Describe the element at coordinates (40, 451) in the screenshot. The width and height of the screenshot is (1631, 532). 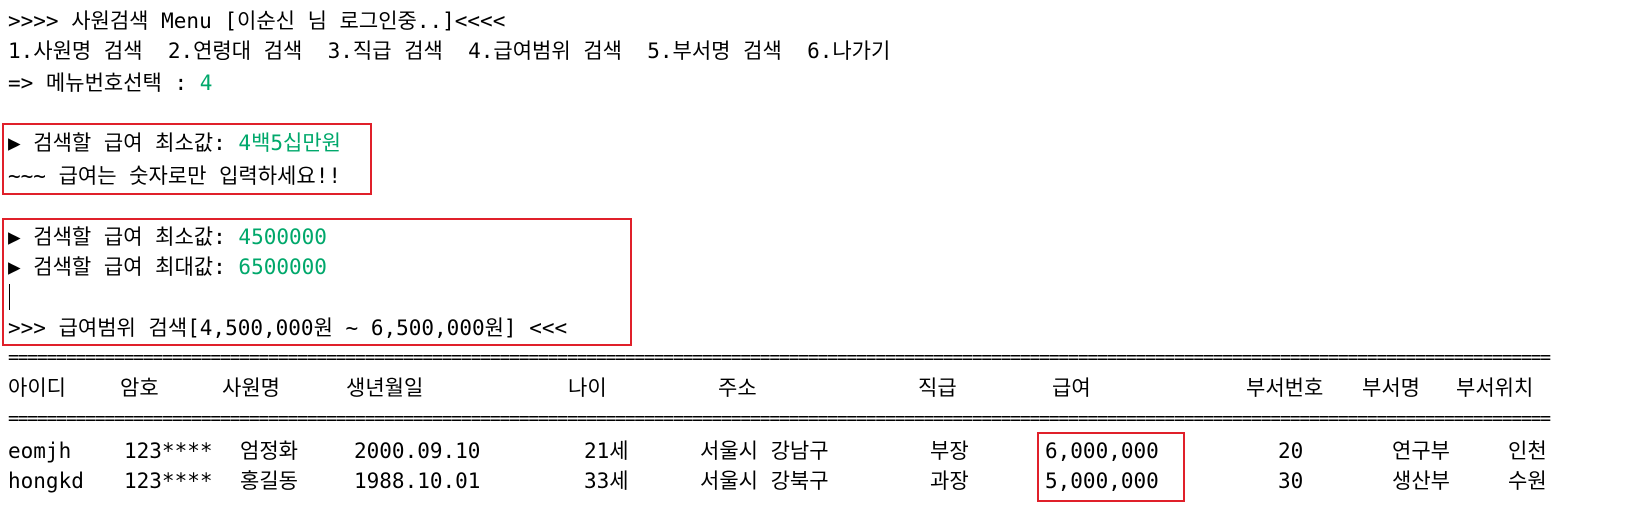
I see `cell-id: eomjh` at that location.